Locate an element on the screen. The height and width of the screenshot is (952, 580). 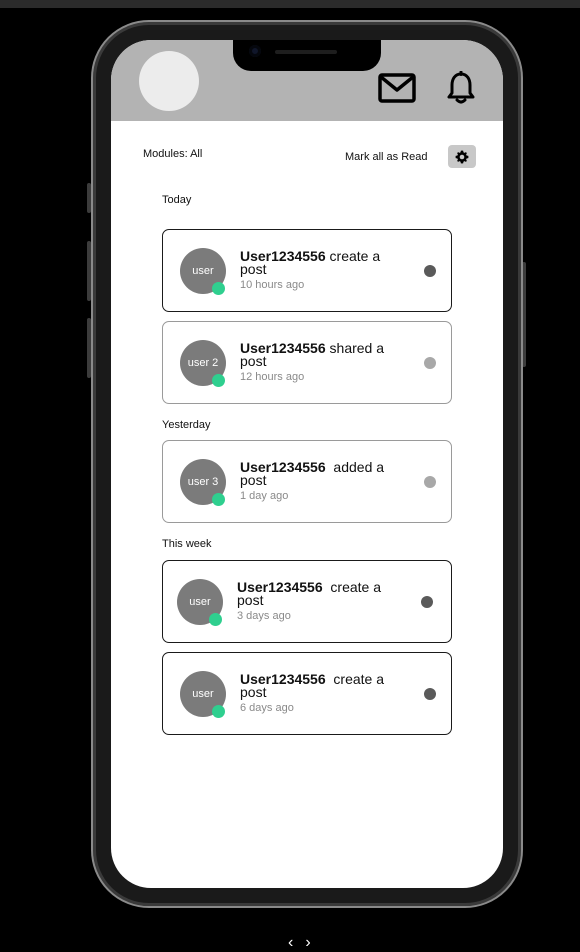
notification-action: shared a is located at coordinates (355, 348).